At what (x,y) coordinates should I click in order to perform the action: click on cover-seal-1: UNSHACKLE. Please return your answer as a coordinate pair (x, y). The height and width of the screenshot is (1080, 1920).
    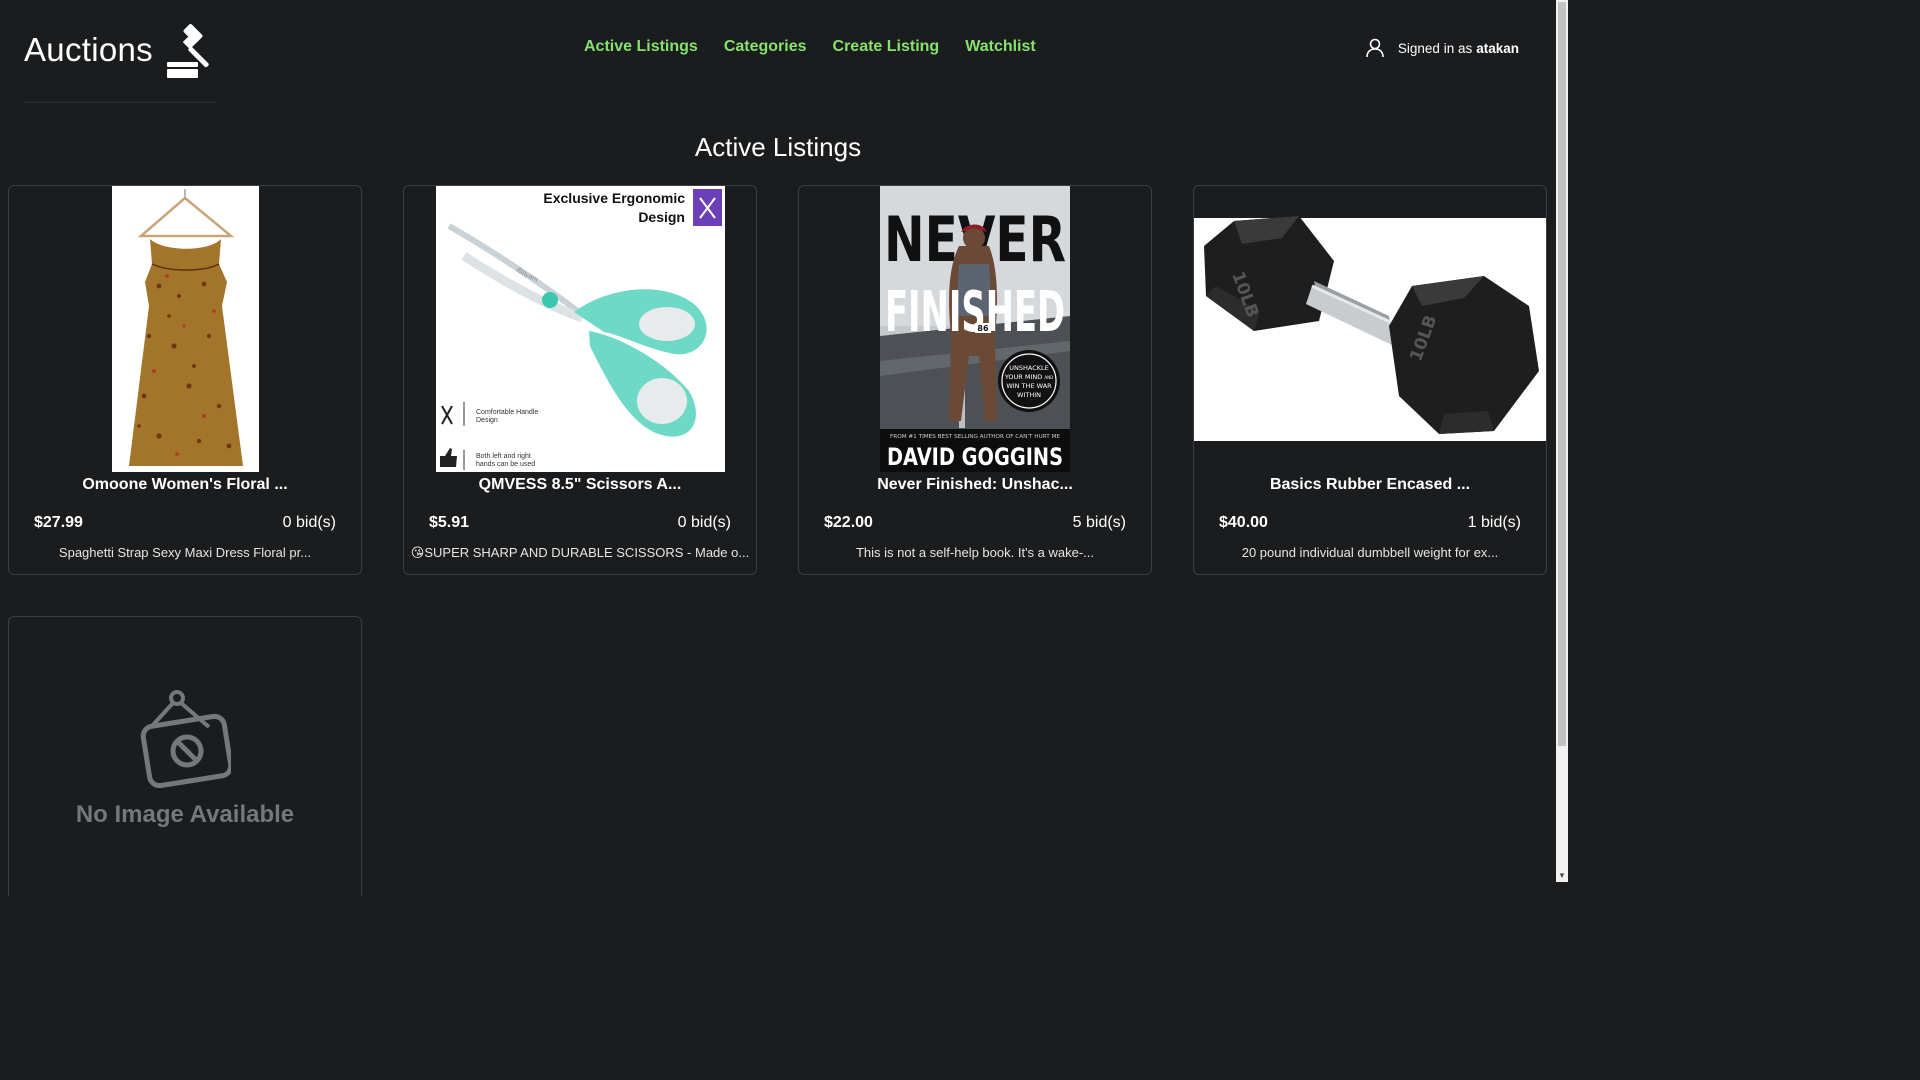
    Looking at the image, I should click on (1029, 368).